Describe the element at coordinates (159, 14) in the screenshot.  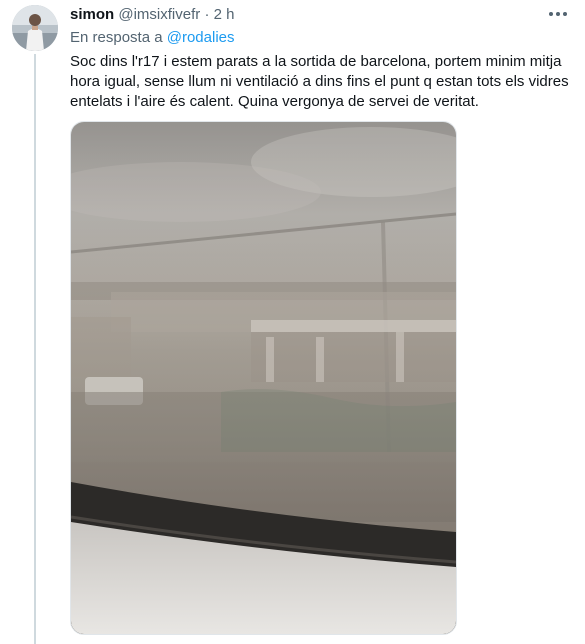
I see `user-handle: @imsixfivefr` at that location.